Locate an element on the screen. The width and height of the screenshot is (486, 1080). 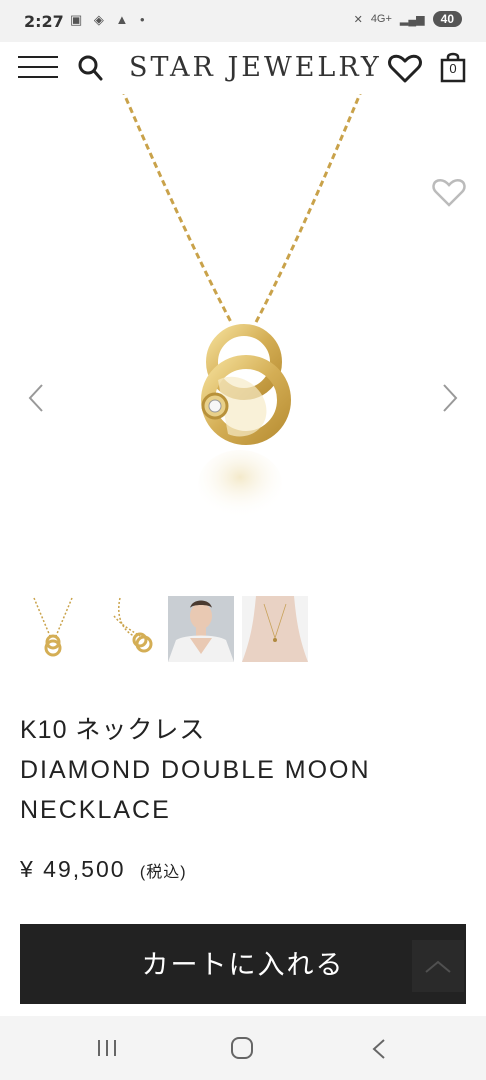
scroll-top-button is located at coordinates (438, 966).